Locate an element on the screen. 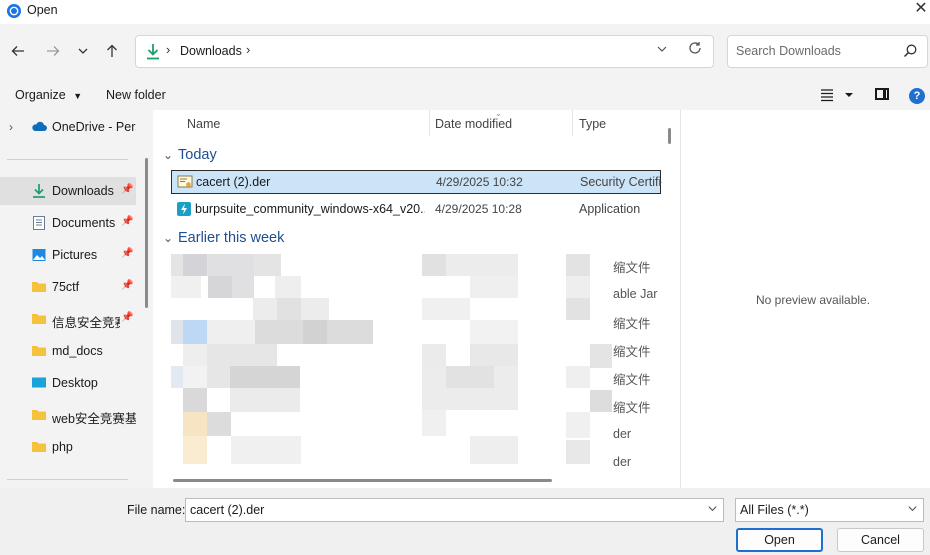 This screenshot has height=555, width=930. command-bar: Organize ▼ New folder ? is located at coordinates (465, 95).